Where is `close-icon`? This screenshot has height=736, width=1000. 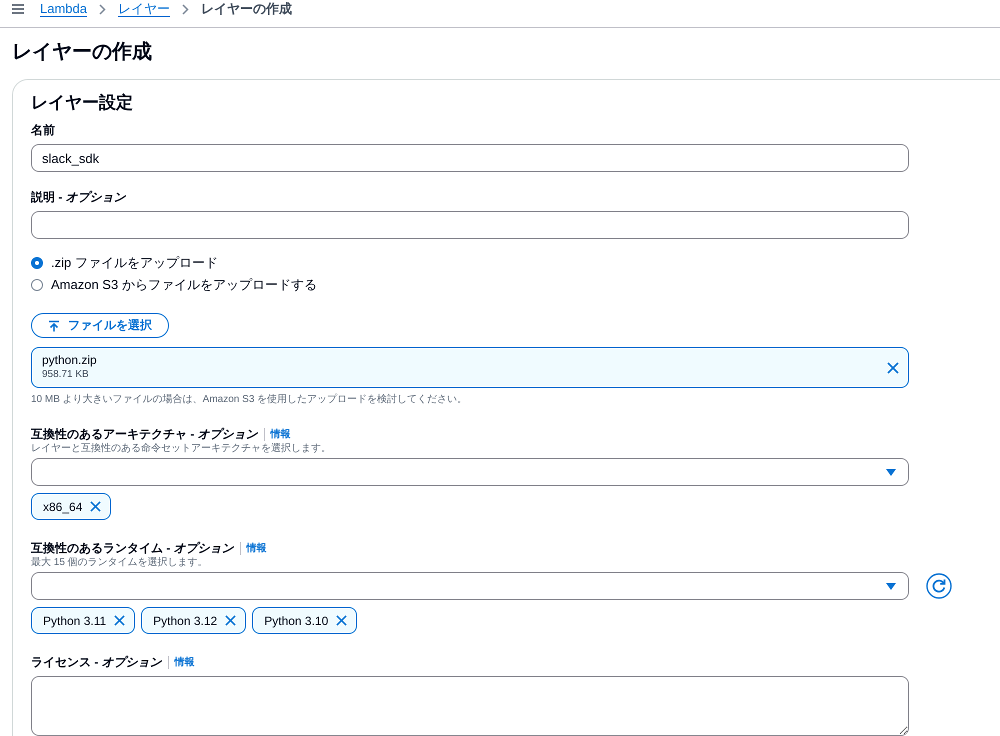
close-icon is located at coordinates (893, 368).